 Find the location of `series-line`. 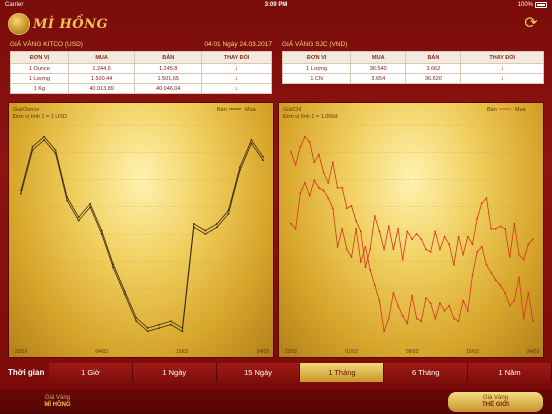

series-line is located at coordinates (412, 201).